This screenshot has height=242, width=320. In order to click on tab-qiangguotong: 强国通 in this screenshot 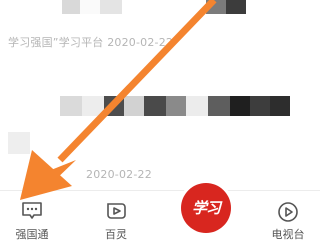, I will do `click(32, 216)`.